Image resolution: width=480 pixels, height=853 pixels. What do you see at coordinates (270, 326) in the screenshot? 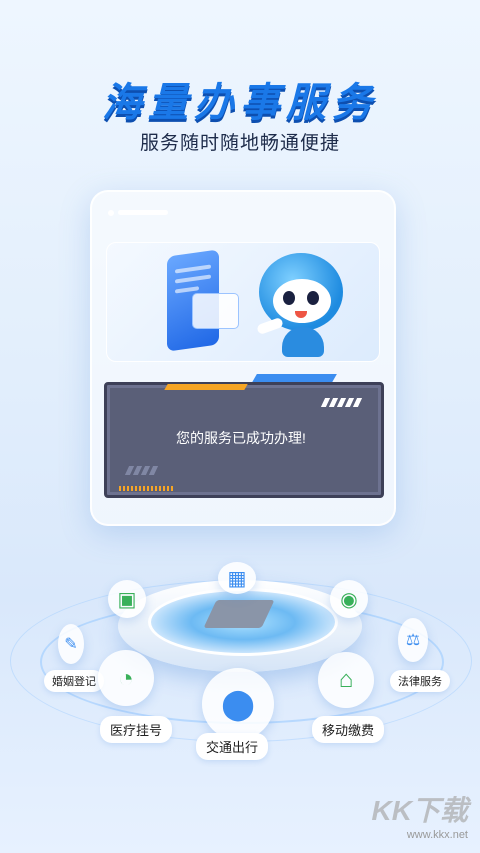
I see `mascot-arm` at bounding box center [270, 326].